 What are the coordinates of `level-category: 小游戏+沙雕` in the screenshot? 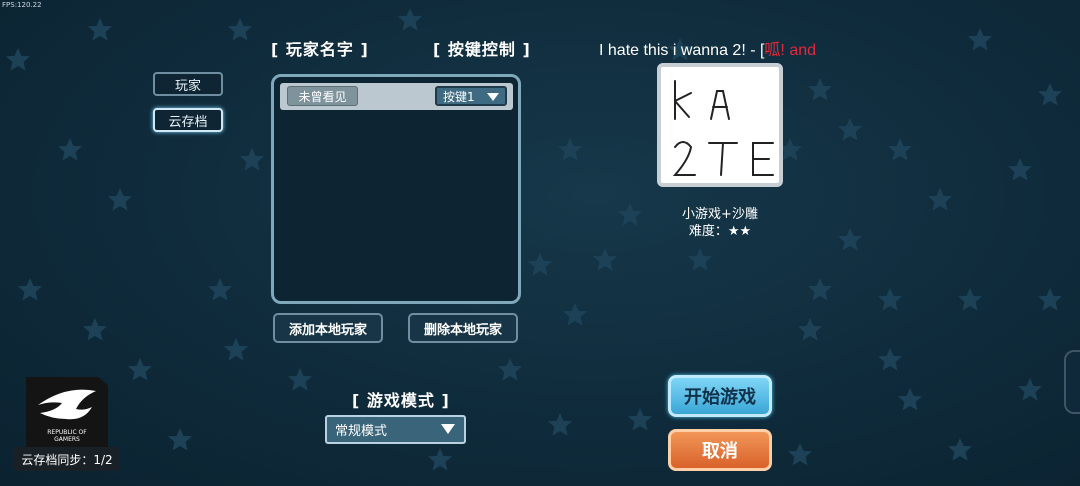 It's located at (720, 214).